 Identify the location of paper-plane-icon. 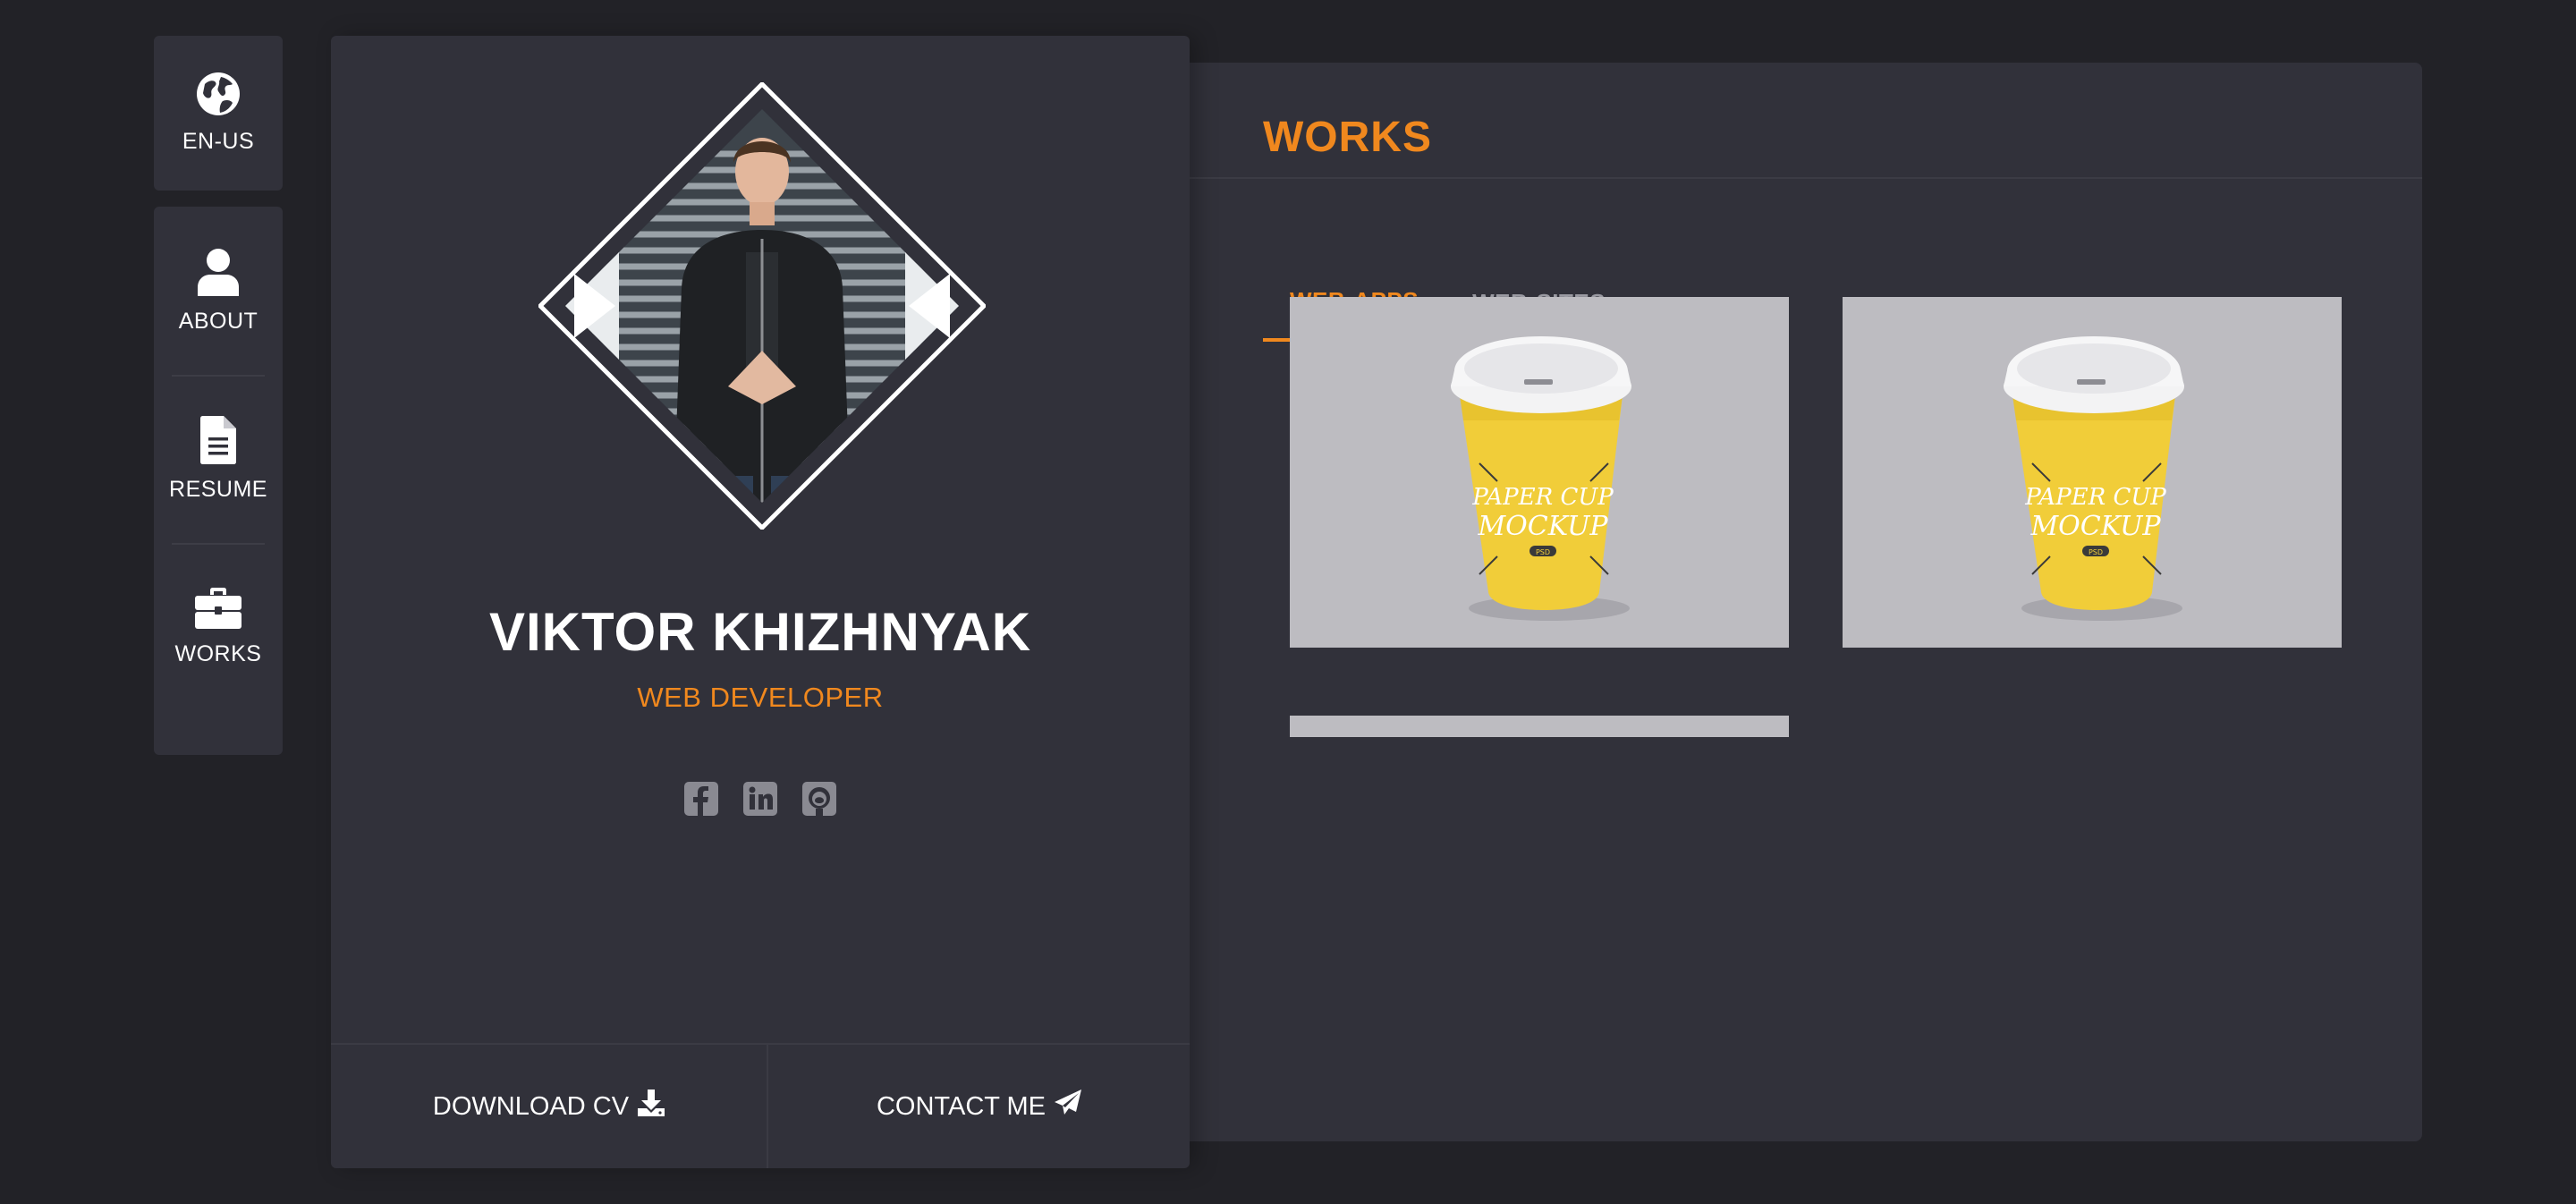
(1068, 1106).